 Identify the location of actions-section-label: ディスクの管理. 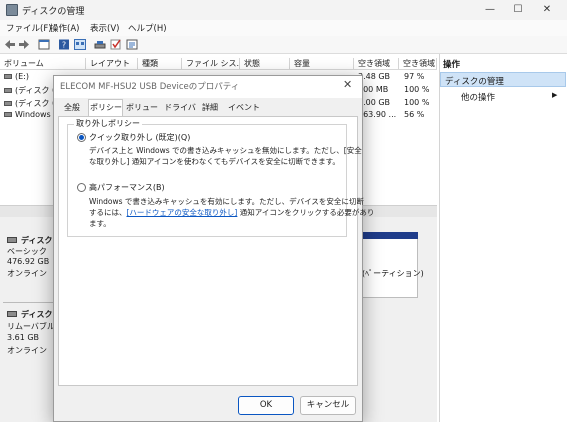
(474, 82).